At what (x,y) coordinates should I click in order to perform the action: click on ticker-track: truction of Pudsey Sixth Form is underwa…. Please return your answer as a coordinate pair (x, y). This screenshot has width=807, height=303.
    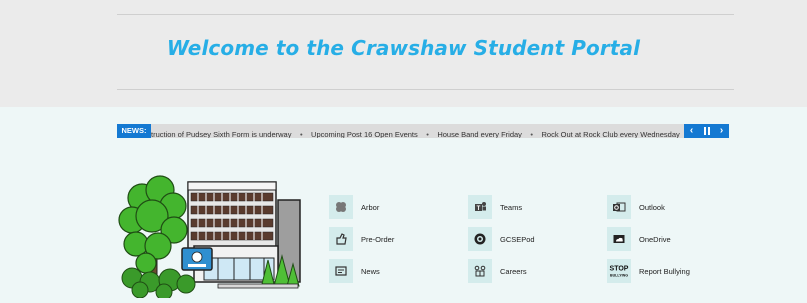
    Looking at the image, I should click on (418, 131).